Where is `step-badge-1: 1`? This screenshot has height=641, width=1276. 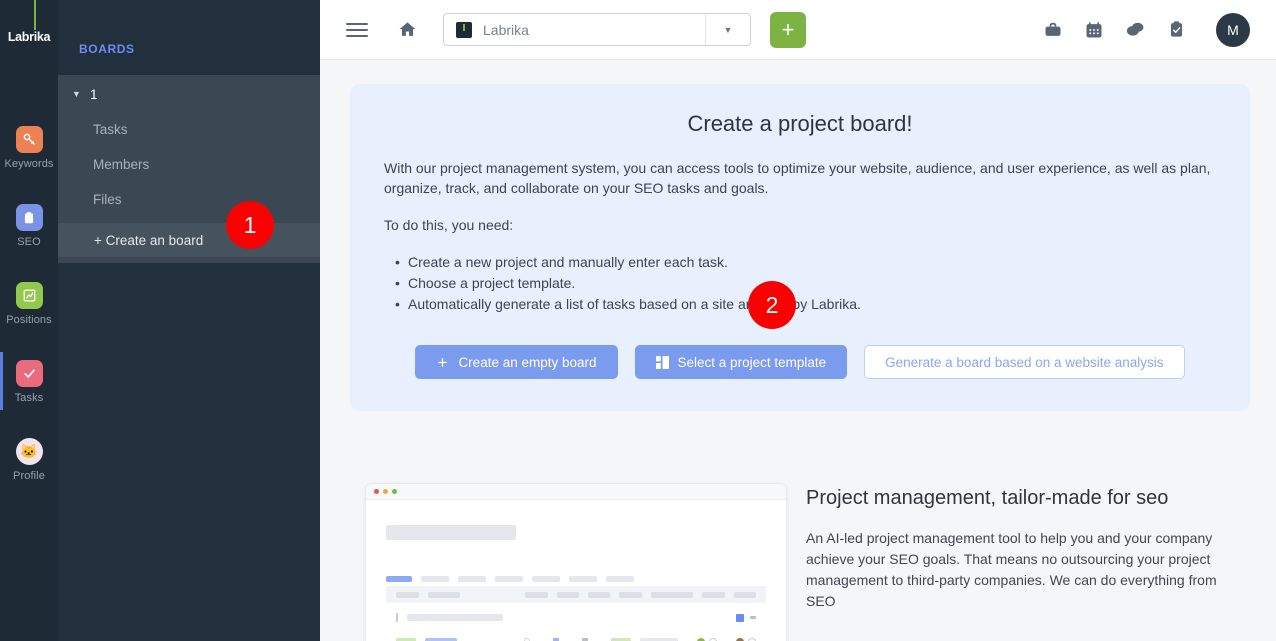 step-badge-1: 1 is located at coordinates (250, 225).